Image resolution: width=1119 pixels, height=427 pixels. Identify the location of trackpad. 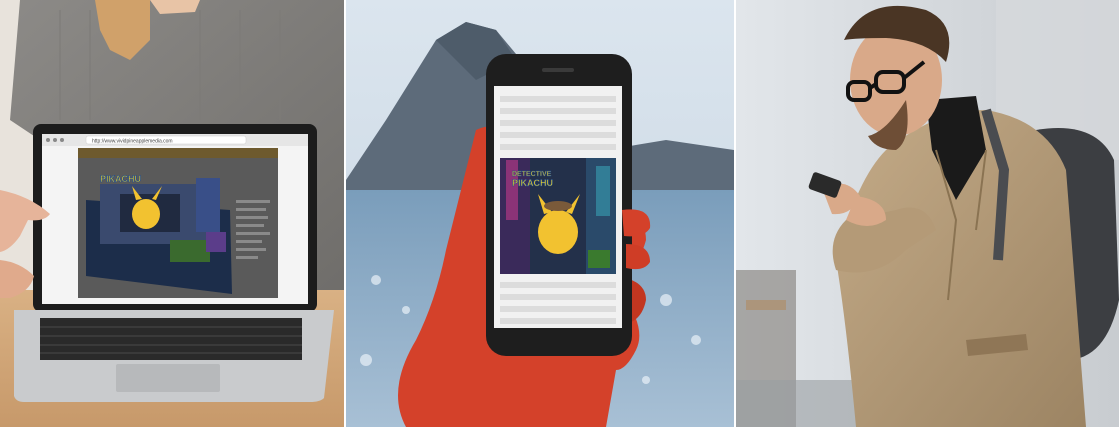
(168, 378).